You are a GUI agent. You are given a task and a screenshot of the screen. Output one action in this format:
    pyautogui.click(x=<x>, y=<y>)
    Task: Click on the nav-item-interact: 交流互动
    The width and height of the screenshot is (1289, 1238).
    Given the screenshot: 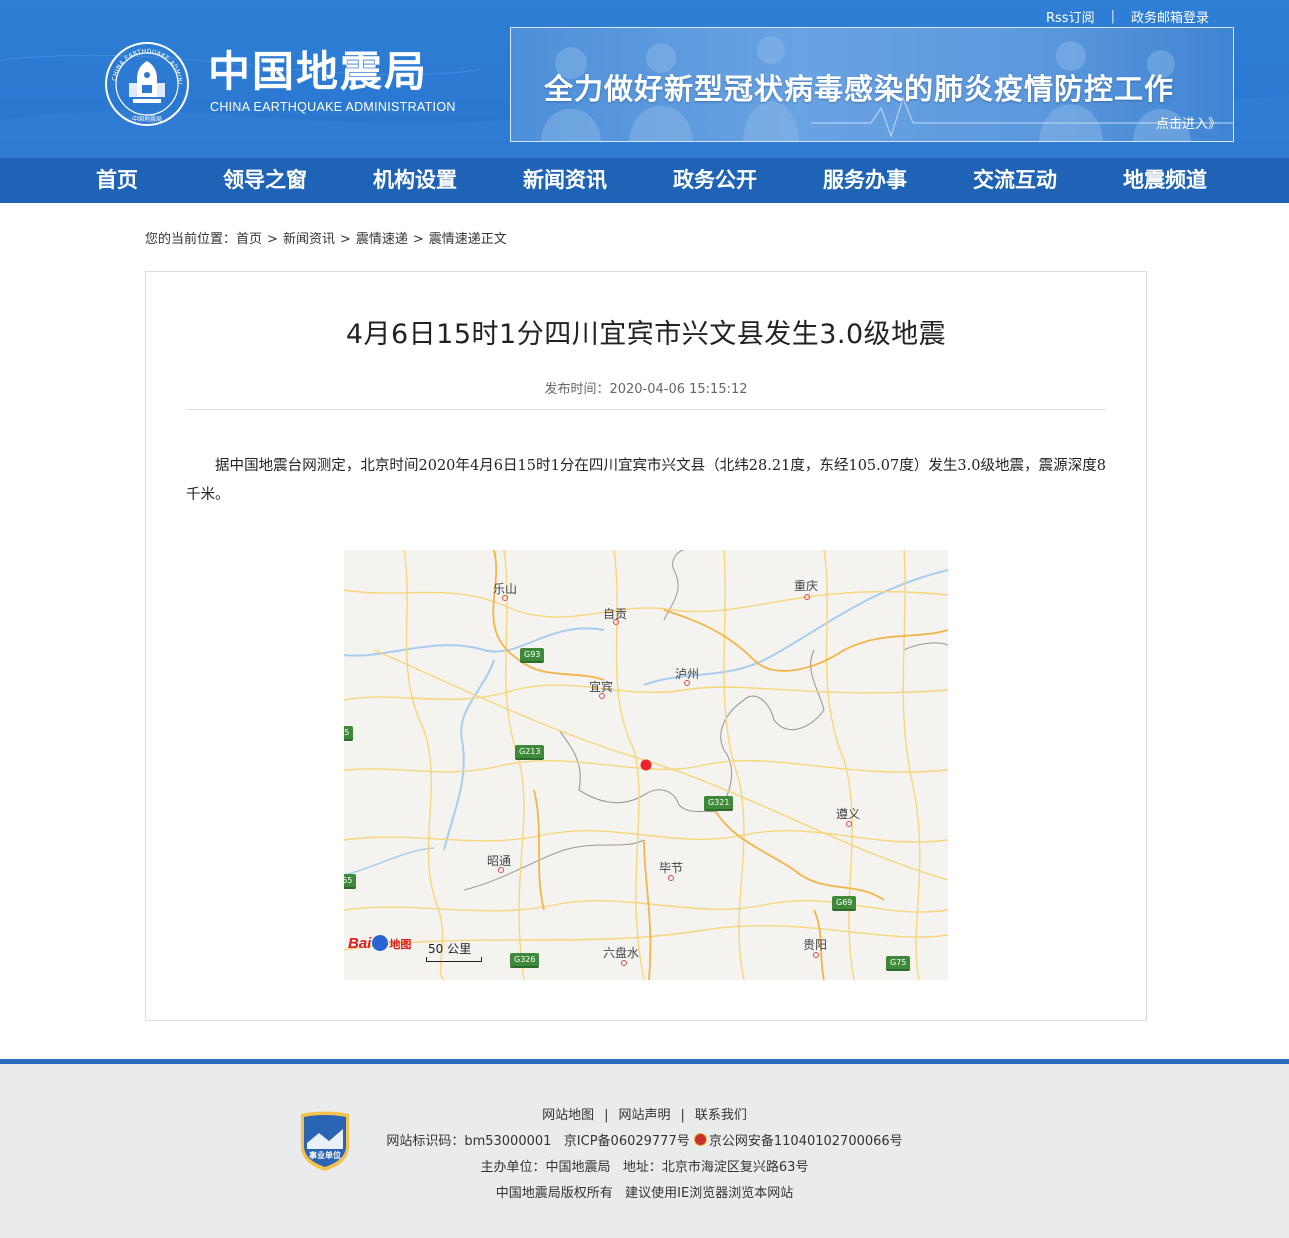 What is the action you would take?
    pyautogui.click(x=1015, y=180)
    